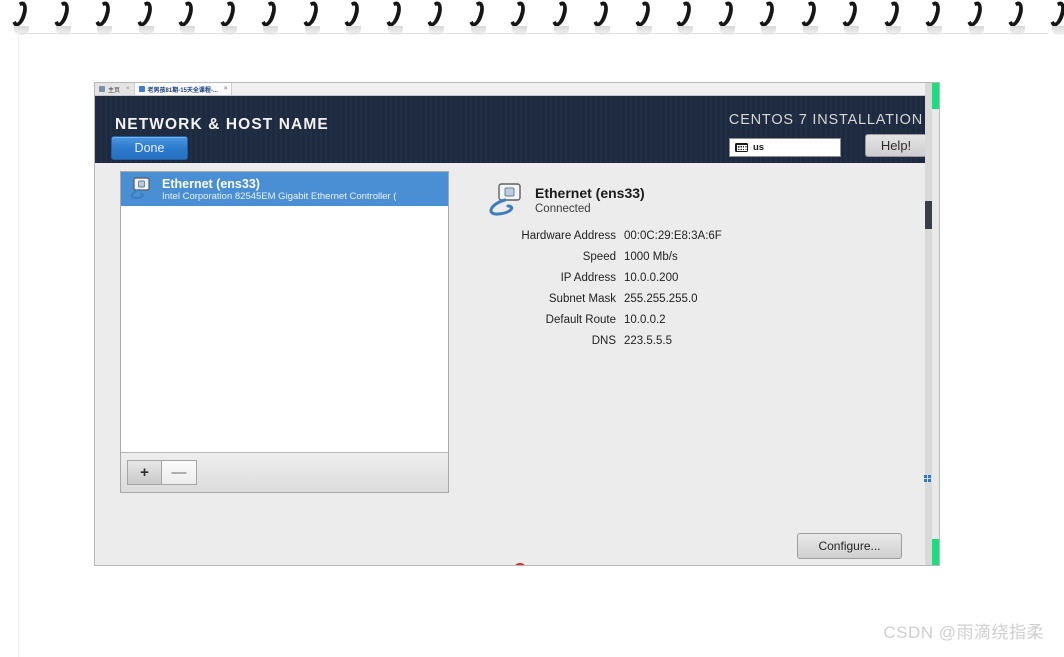  I want to click on detail-row-dns: DNS 223.5.5.5, so click(626, 341).